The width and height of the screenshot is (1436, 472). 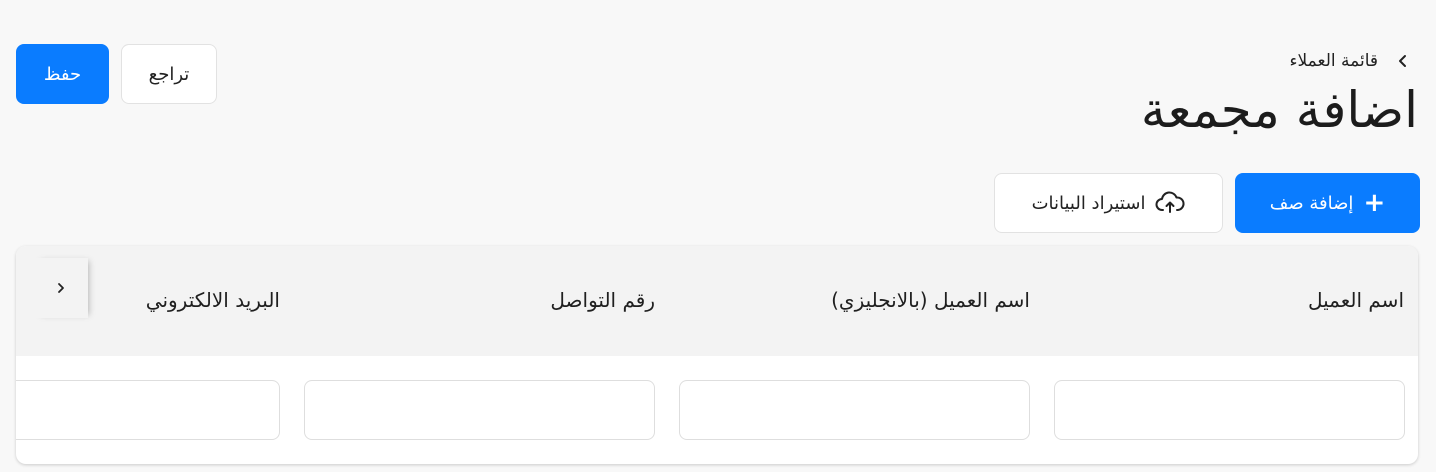 I want to click on breadcrumb-customers-list: قائمة العملاء, so click(x=1334, y=61).